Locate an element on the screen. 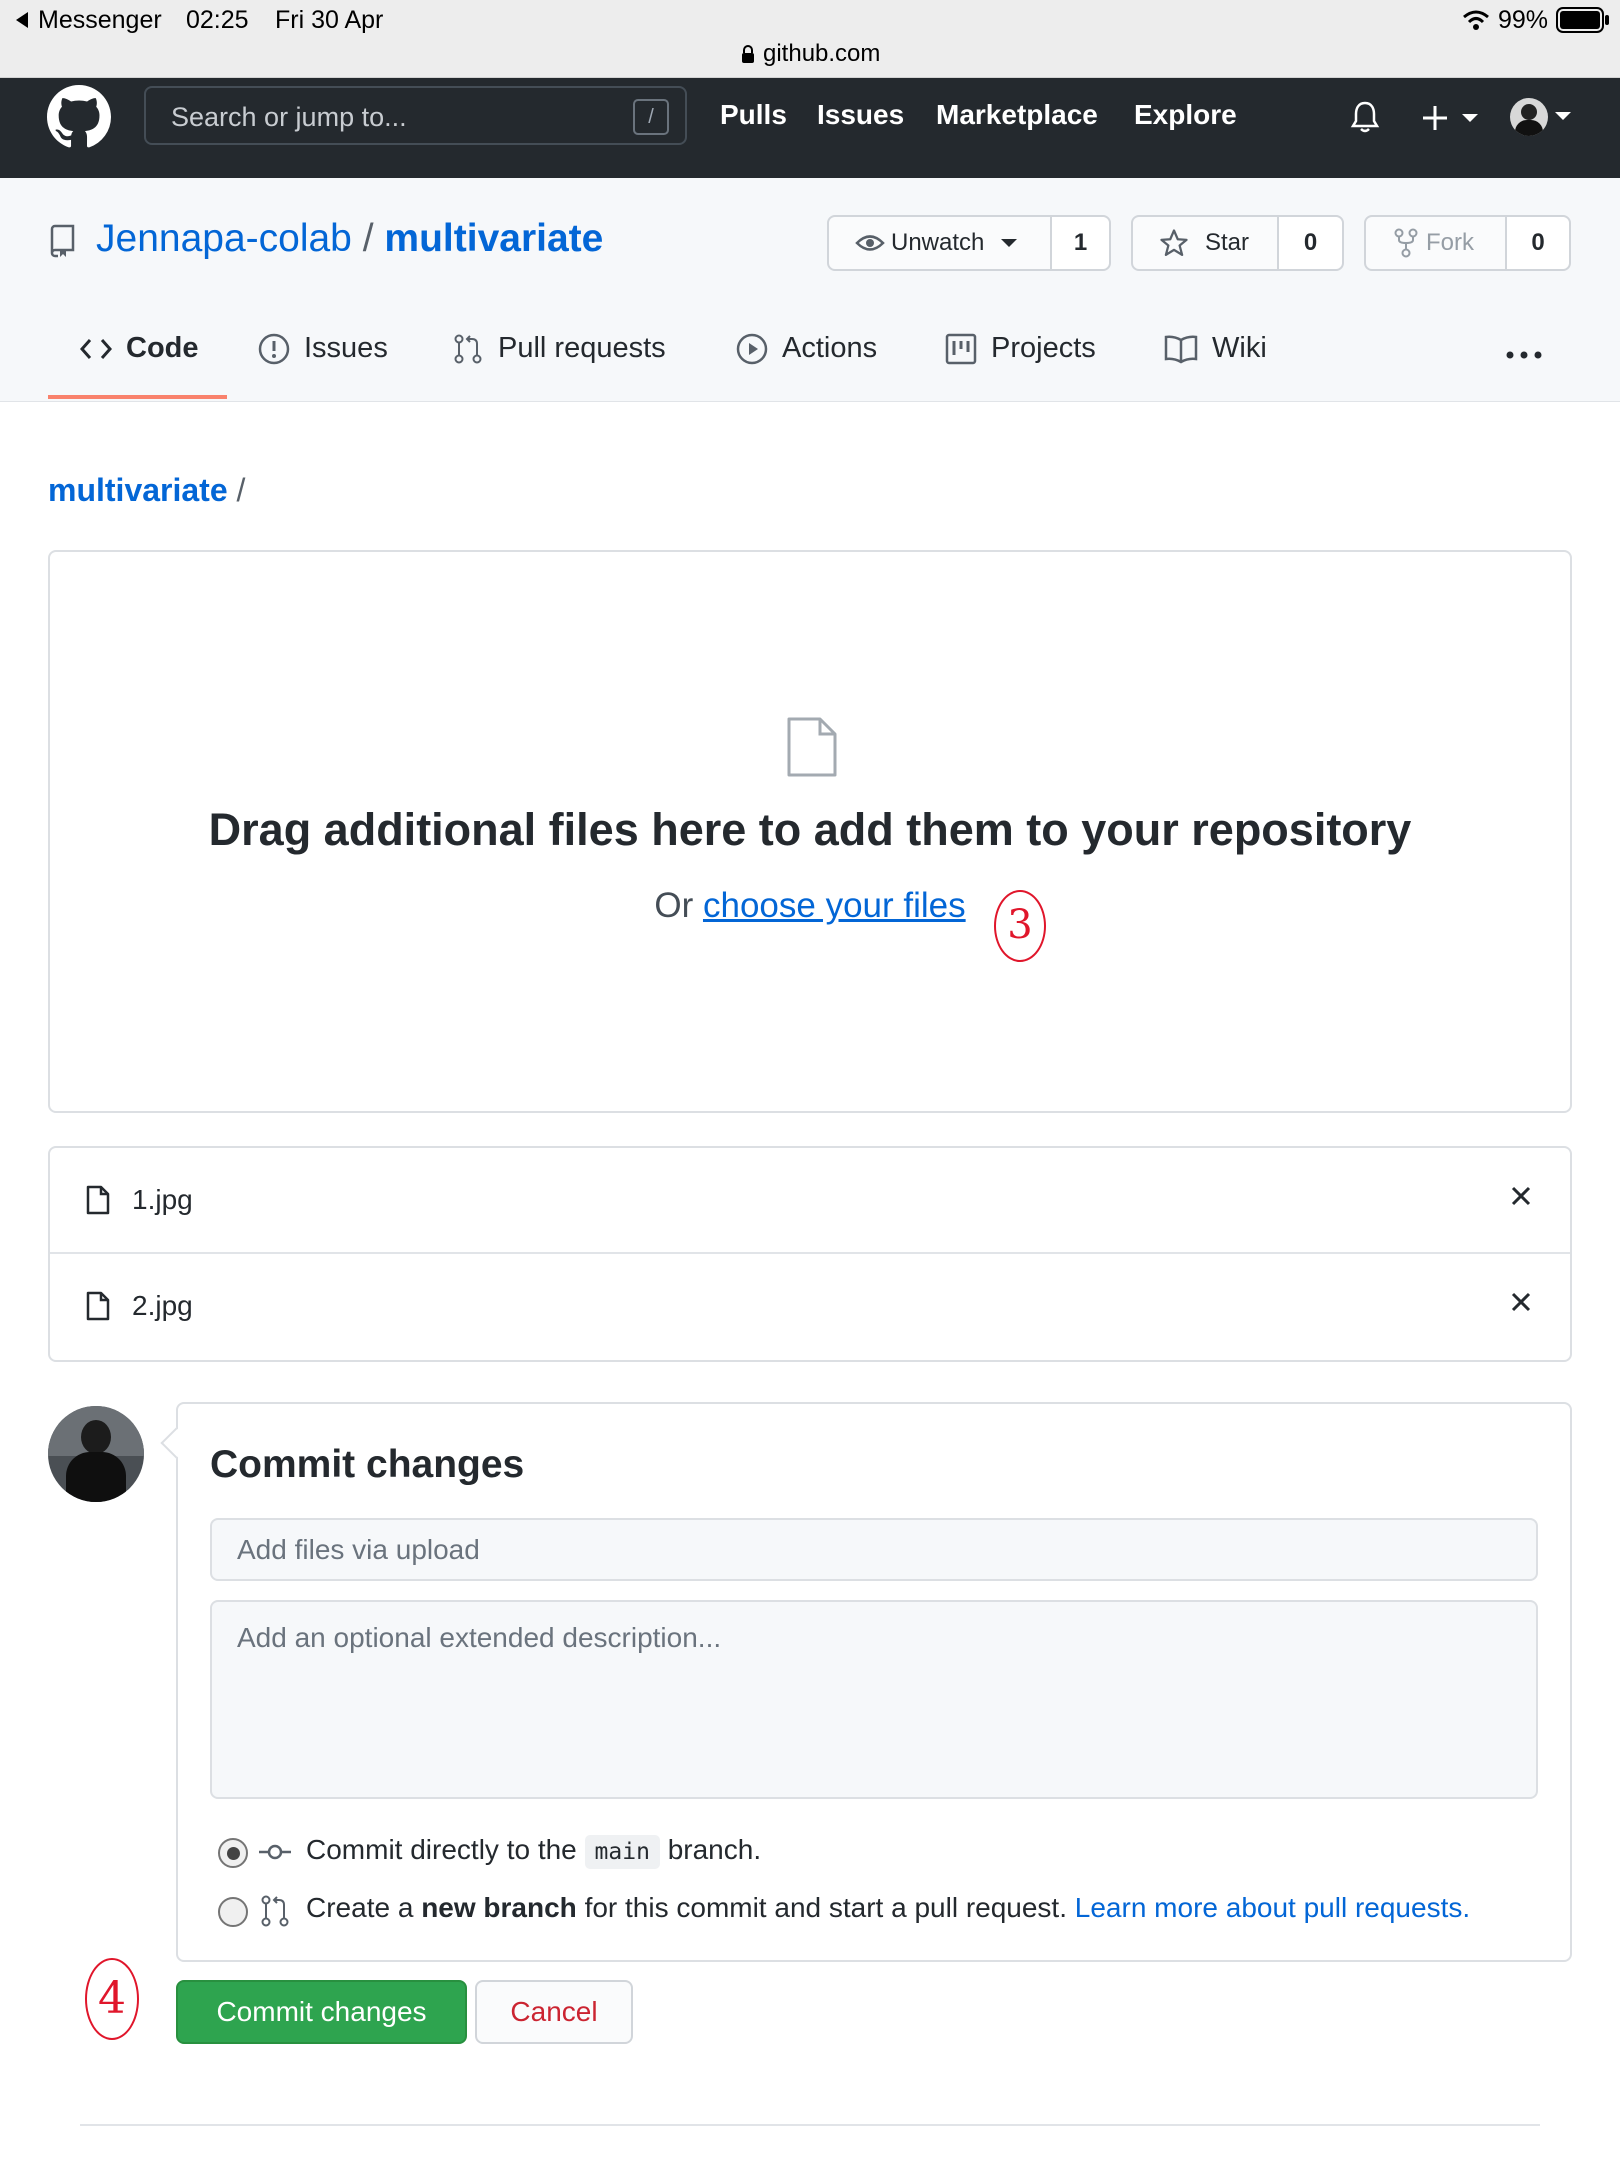 Image resolution: width=1620 pixels, height=2160 pixels. option-commit-direct: Commit directly to the main branch. is located at coordinates (534, 1851).